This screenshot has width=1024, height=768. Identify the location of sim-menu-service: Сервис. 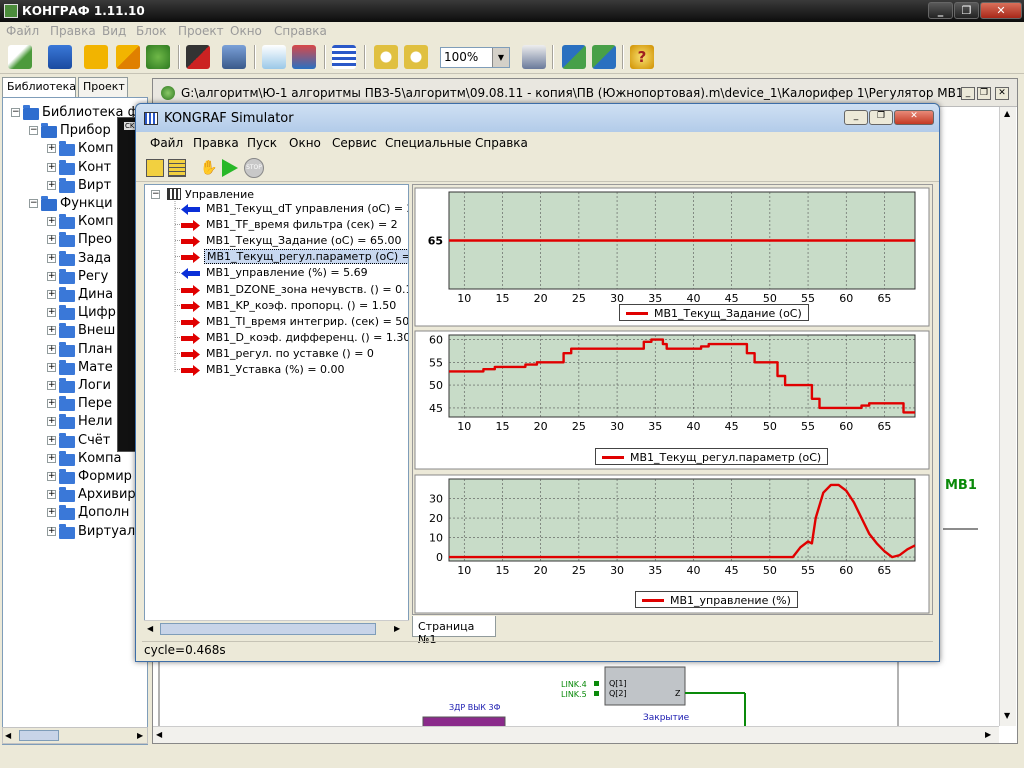
(354, 143).